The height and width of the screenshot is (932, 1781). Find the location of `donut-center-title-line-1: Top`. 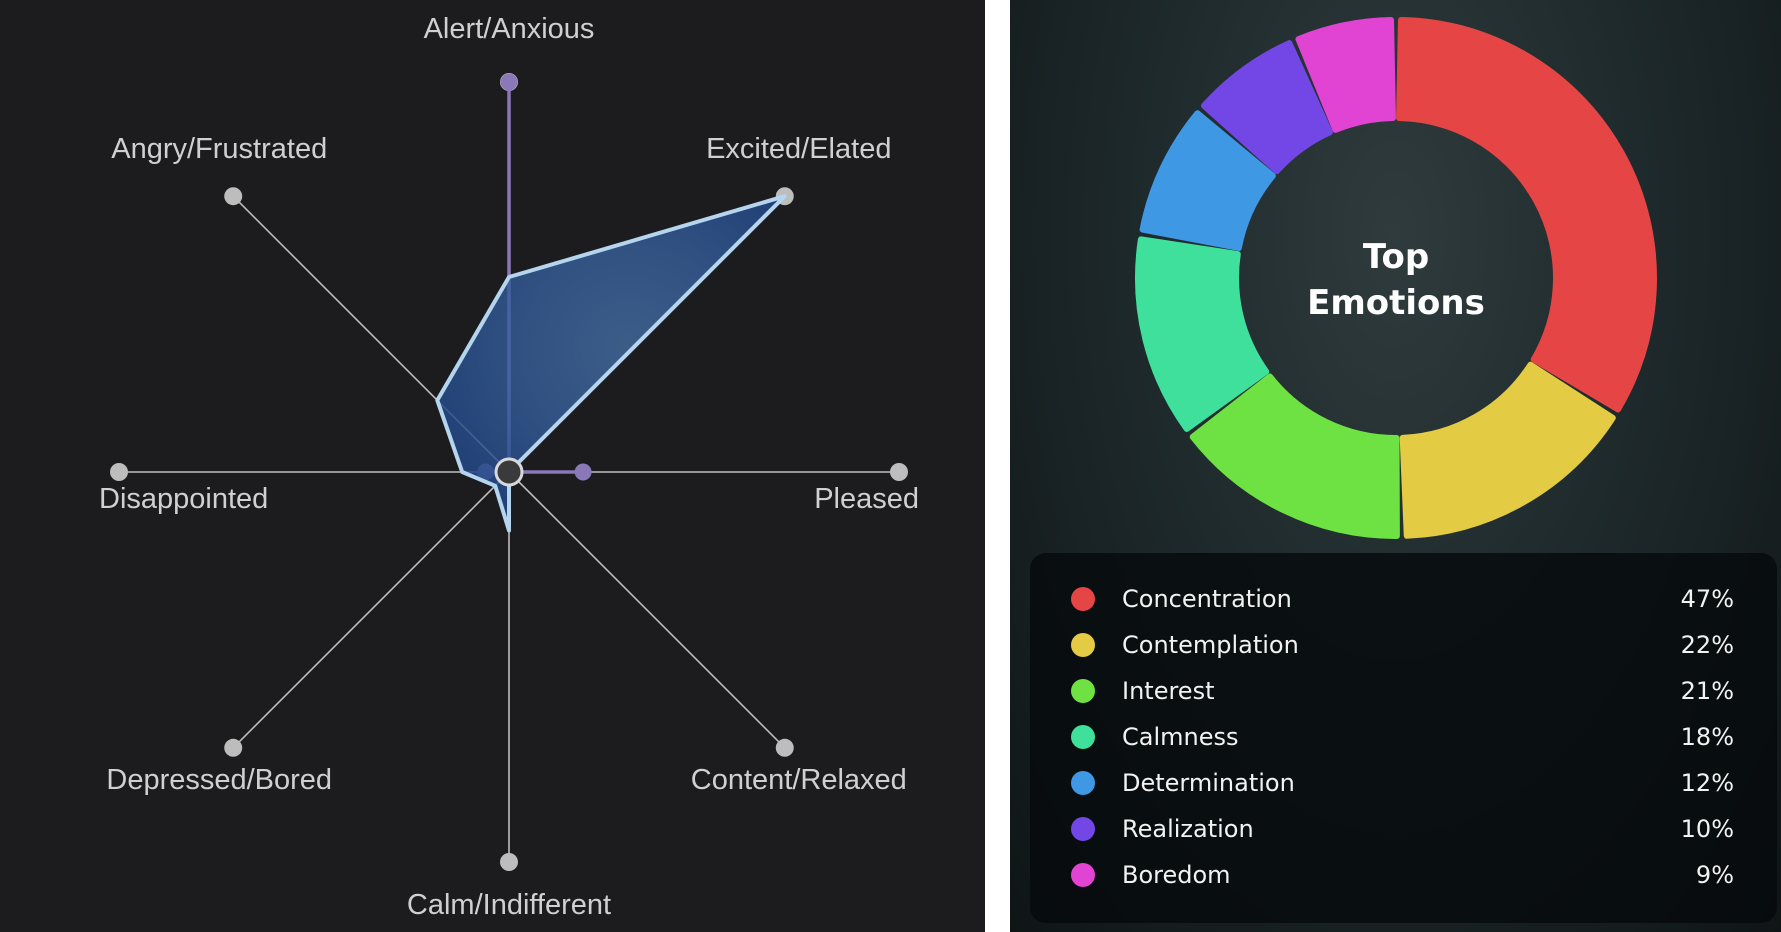

donut-center-title-line-1: Top is located at coordinates (1396, 257).